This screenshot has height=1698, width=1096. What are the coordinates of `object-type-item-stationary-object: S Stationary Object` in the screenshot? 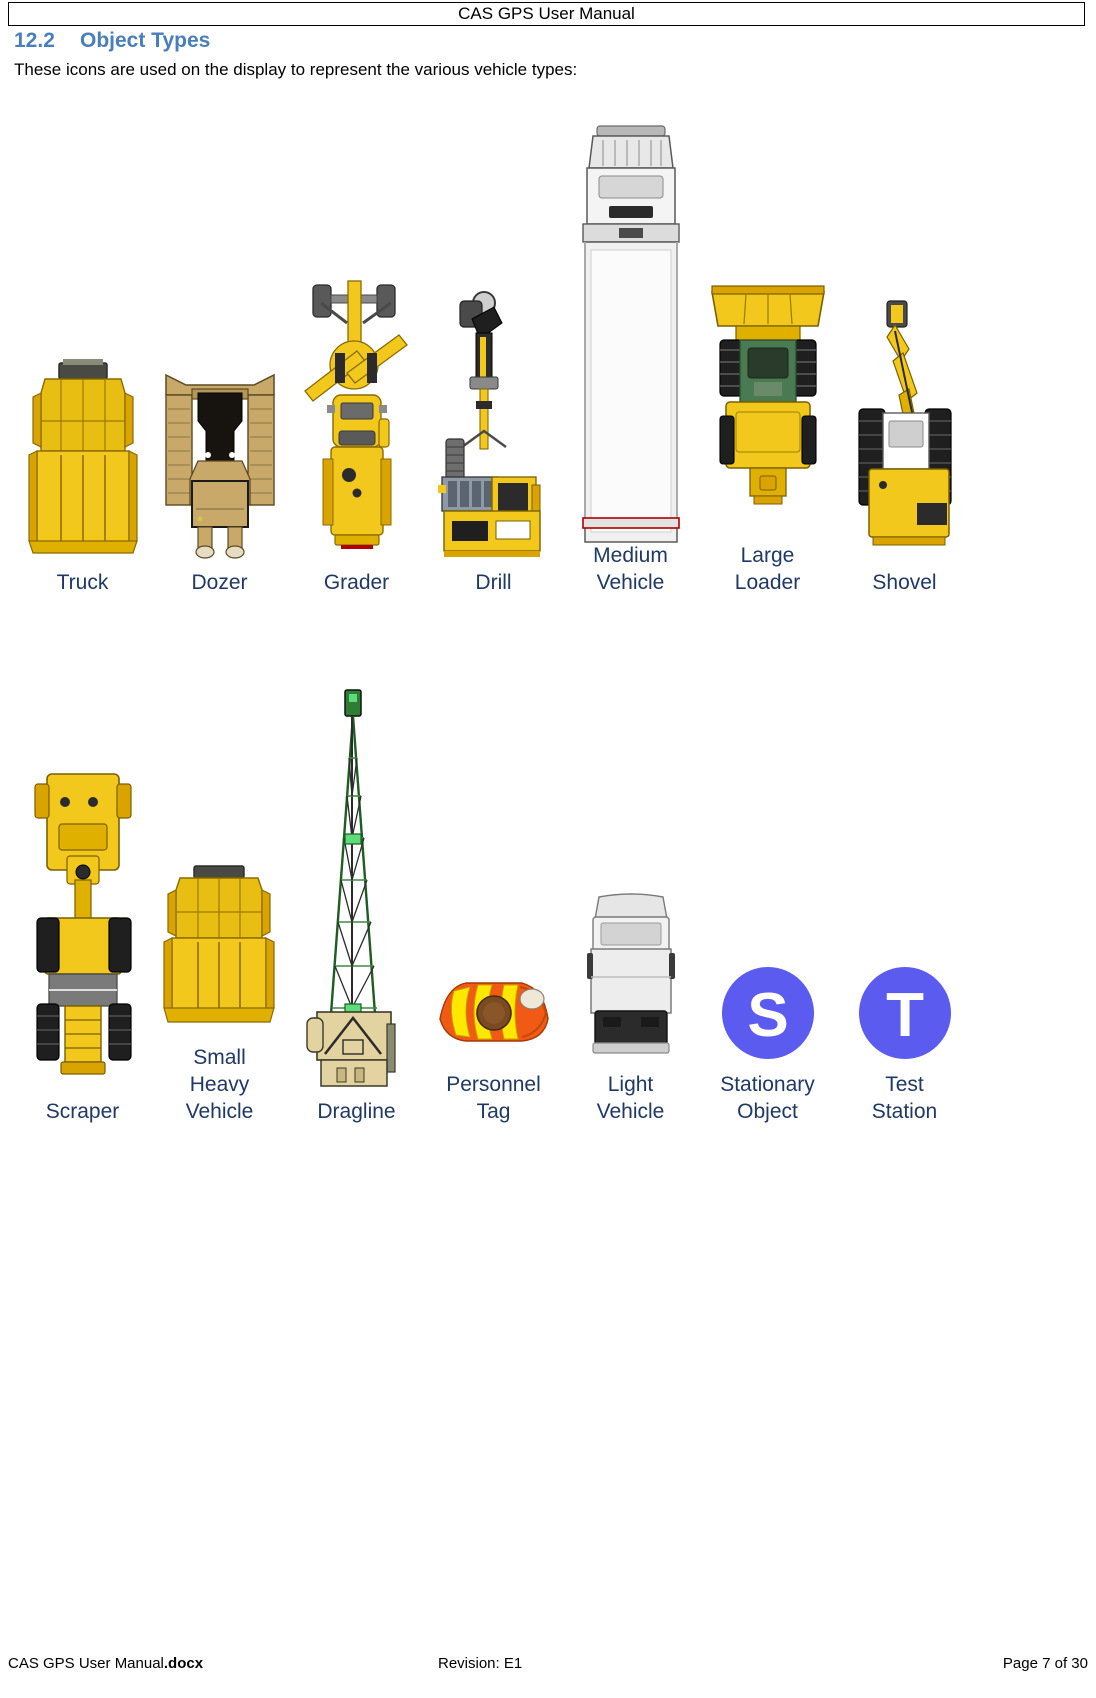 It's located at (767, 883).